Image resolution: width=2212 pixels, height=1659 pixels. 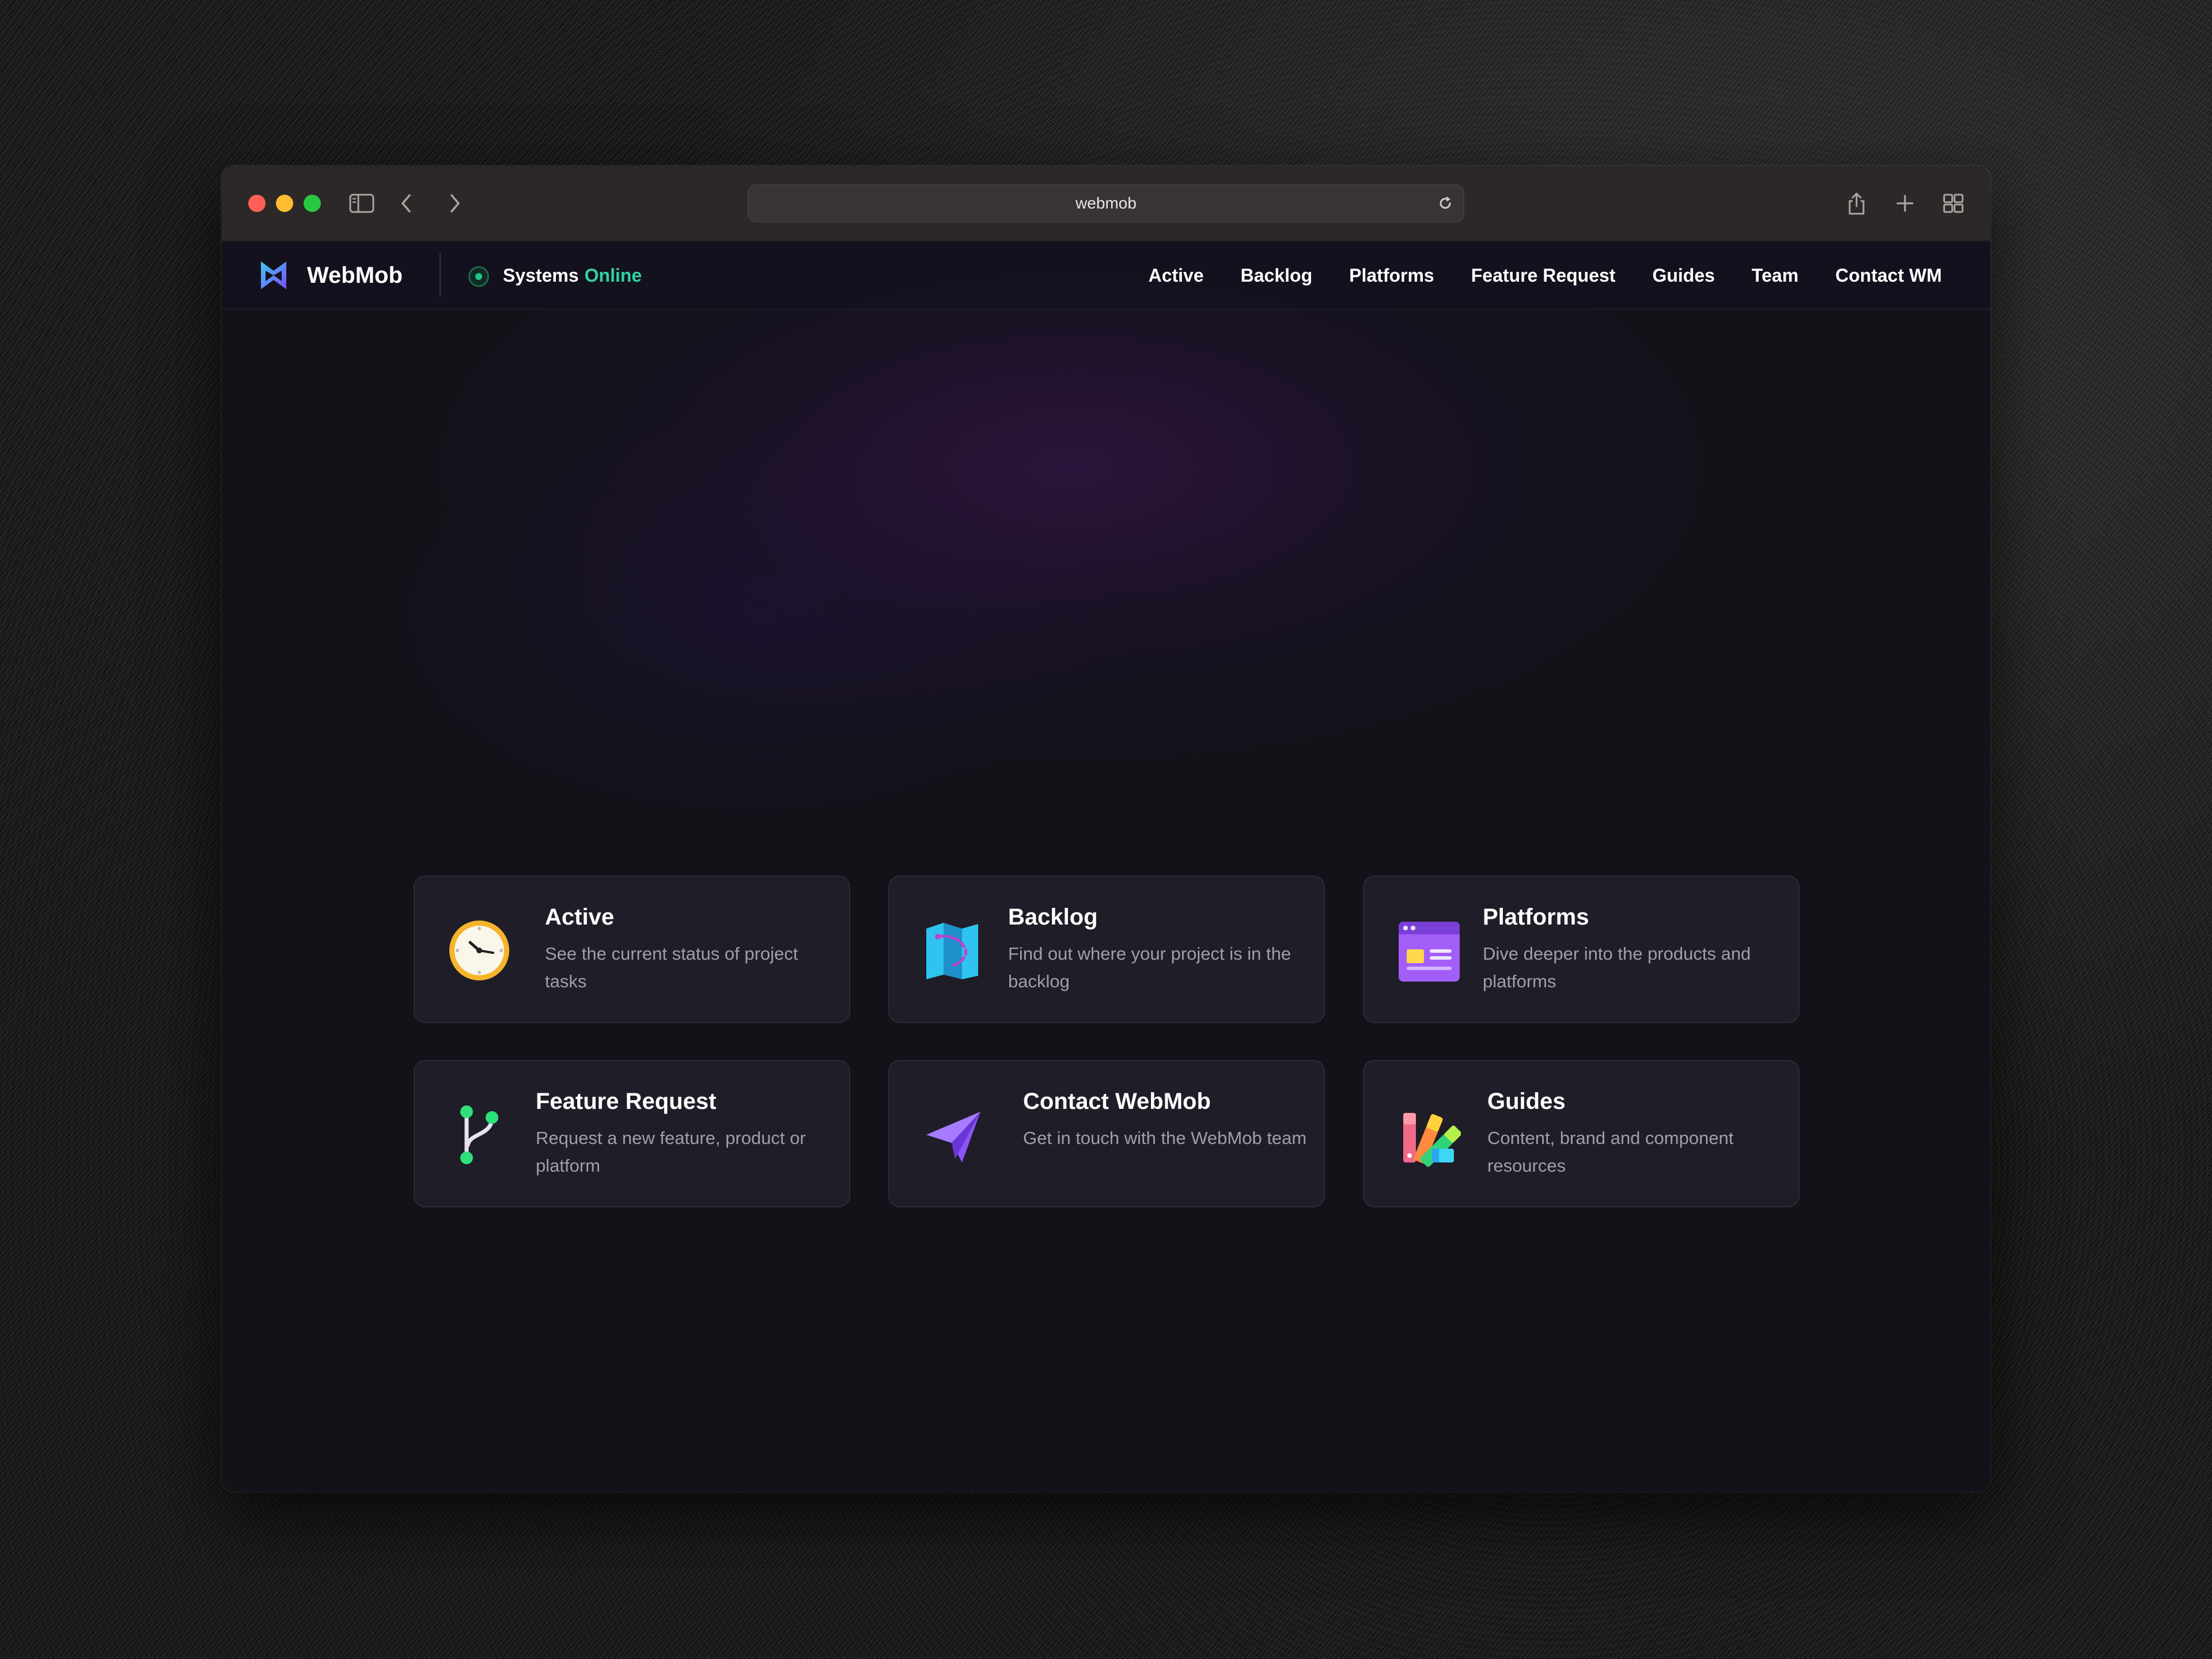 What do you see at coordinates (440, 275) in the screenshot?
I see `header-divider` at bounding box center [440, 275].